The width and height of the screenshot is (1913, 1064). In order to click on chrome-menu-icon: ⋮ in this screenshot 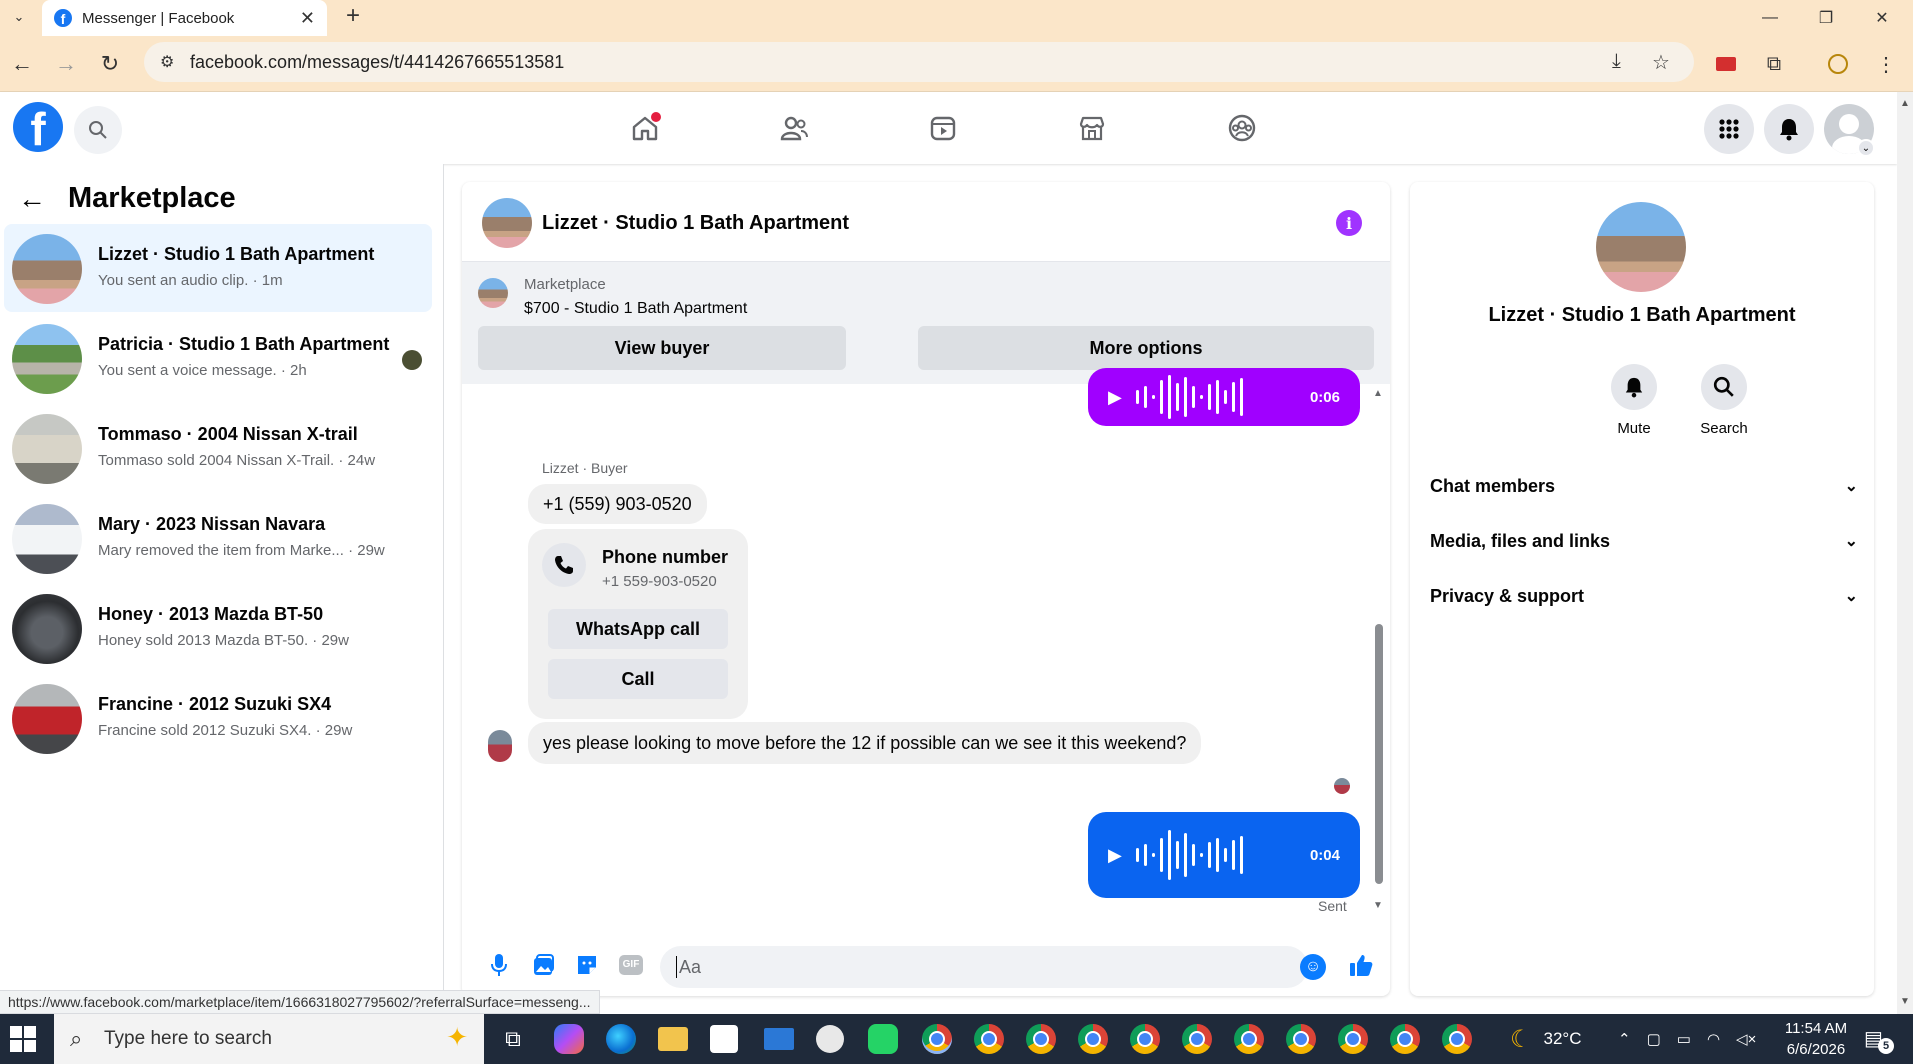, I will do `click(1886, 64)`.